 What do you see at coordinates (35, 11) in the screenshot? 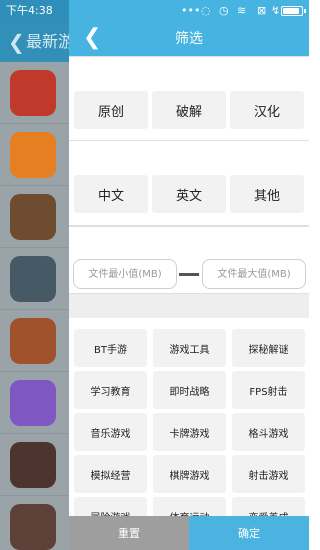
I see `status-time: 下午4:38` at bounding box center [35, 11].